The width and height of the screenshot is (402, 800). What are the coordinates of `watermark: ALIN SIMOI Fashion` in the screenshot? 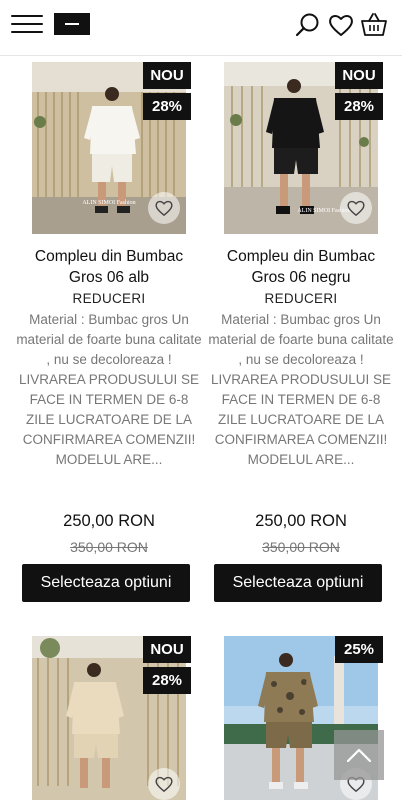 It's located at (108, 203).